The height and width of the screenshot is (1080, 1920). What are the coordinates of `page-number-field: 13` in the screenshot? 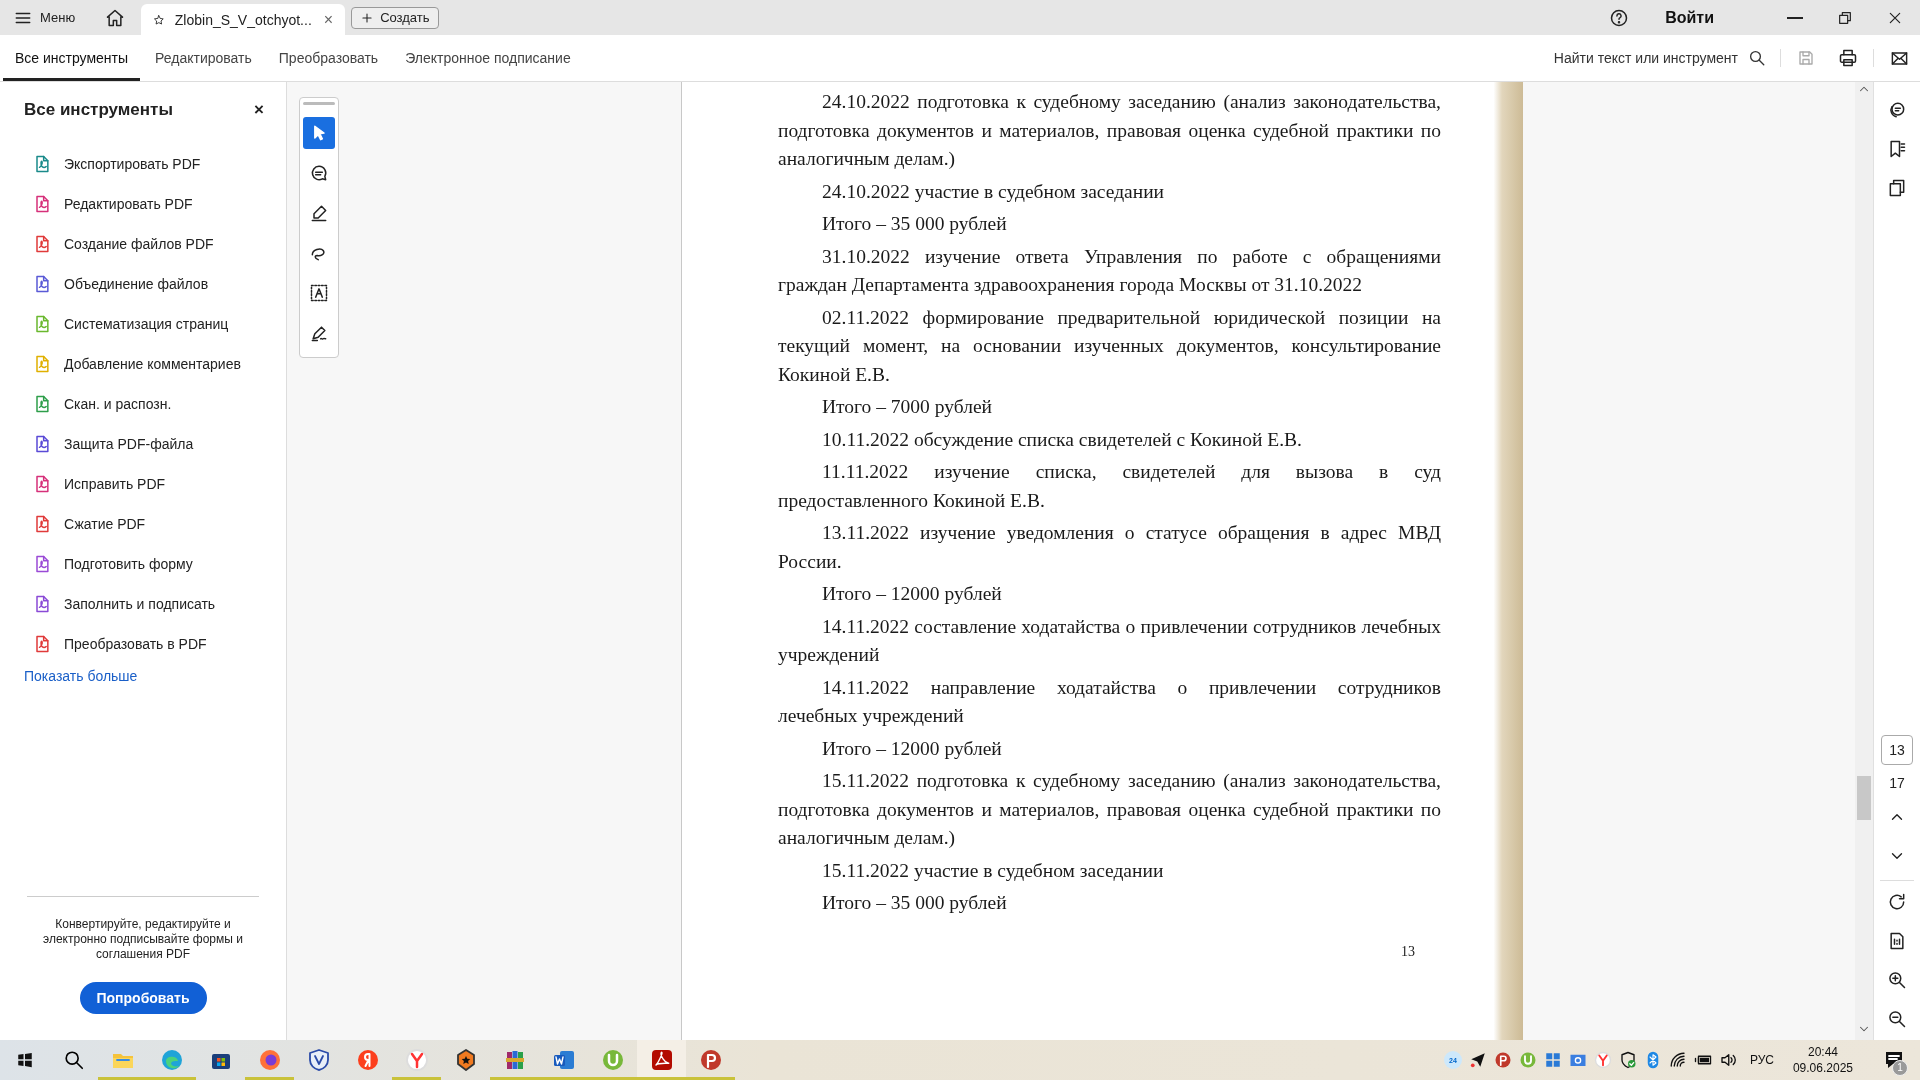 It's located at (1897, 750).